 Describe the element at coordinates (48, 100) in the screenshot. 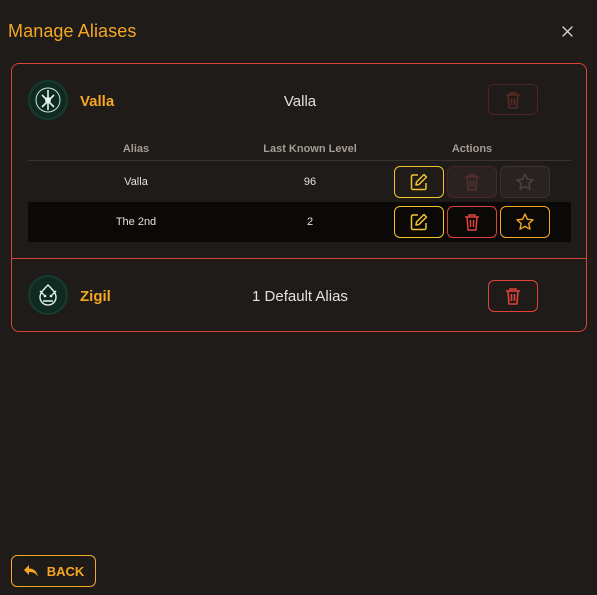

I see `valla-portrait-icon` at that location.